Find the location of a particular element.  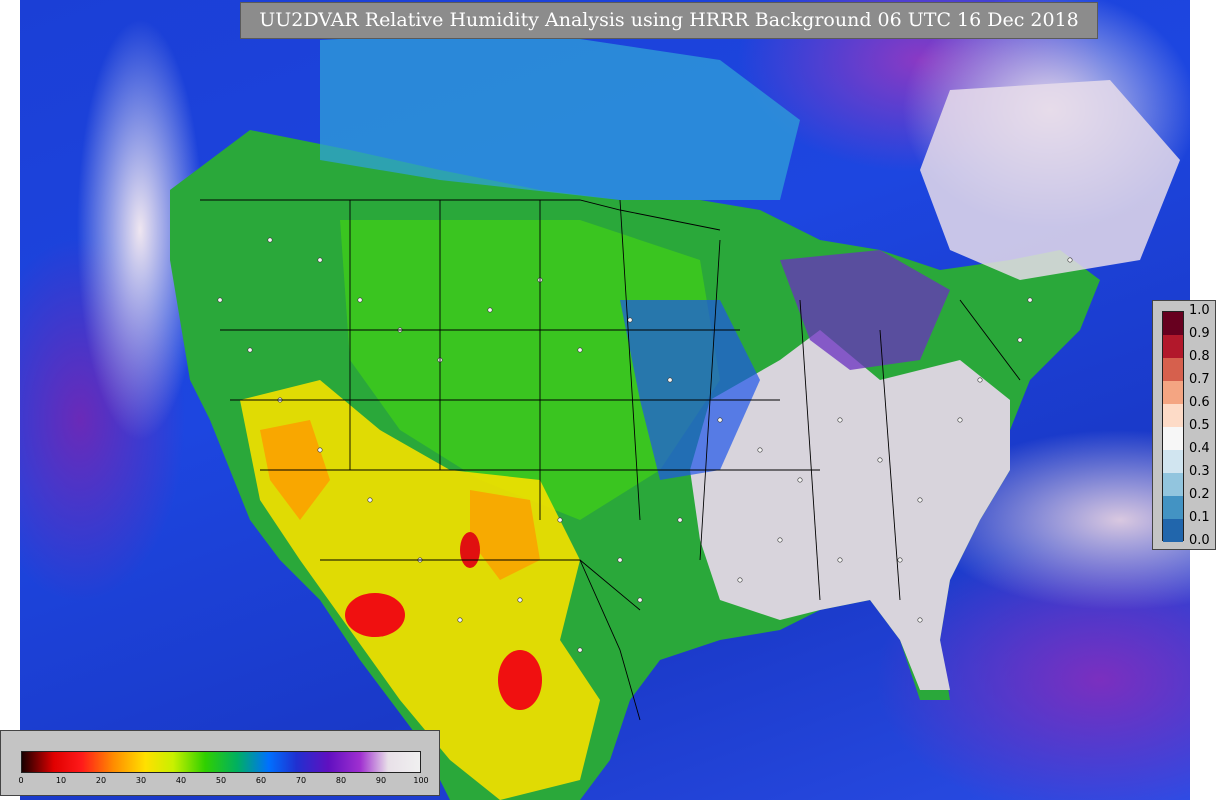

rh-colorbar-tick: 50 is located at coordinates (221, 780).